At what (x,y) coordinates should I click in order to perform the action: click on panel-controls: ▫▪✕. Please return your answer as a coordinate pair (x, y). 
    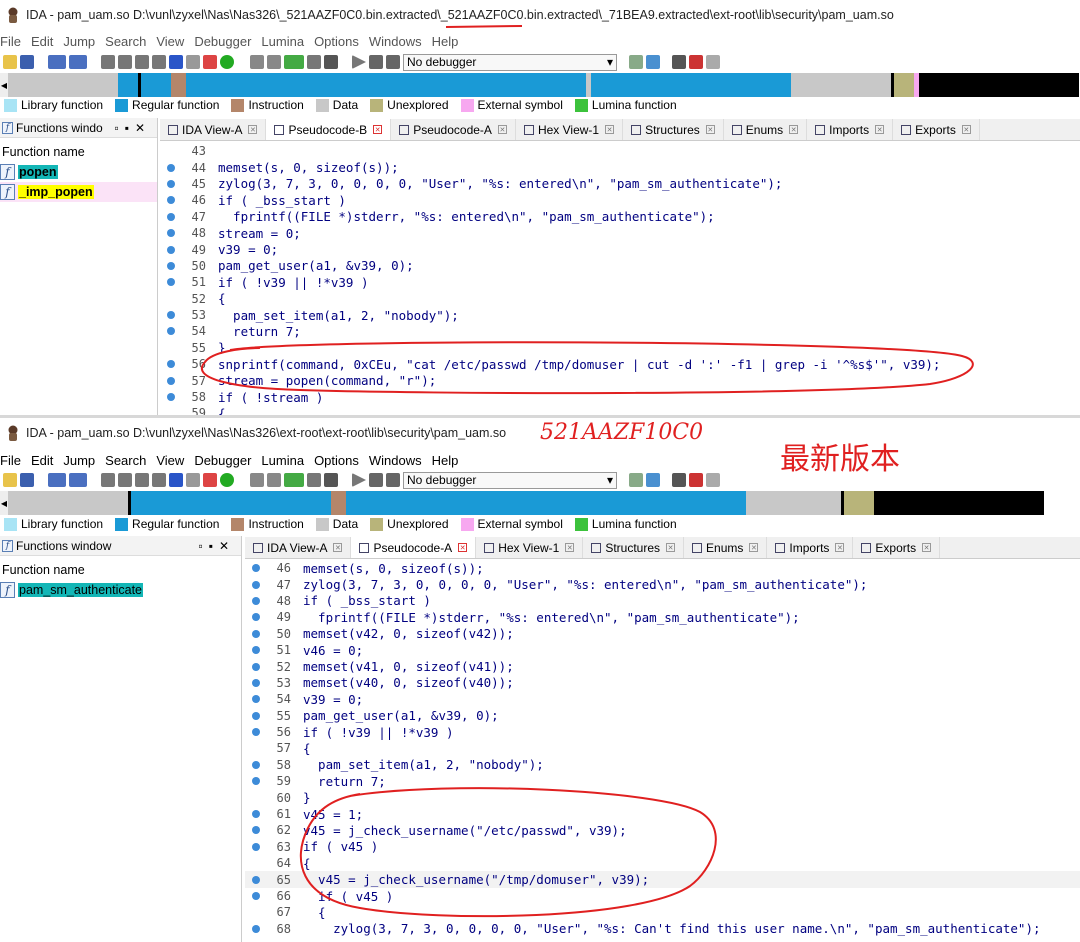
    Looking at the image, I should click on (132, 128).